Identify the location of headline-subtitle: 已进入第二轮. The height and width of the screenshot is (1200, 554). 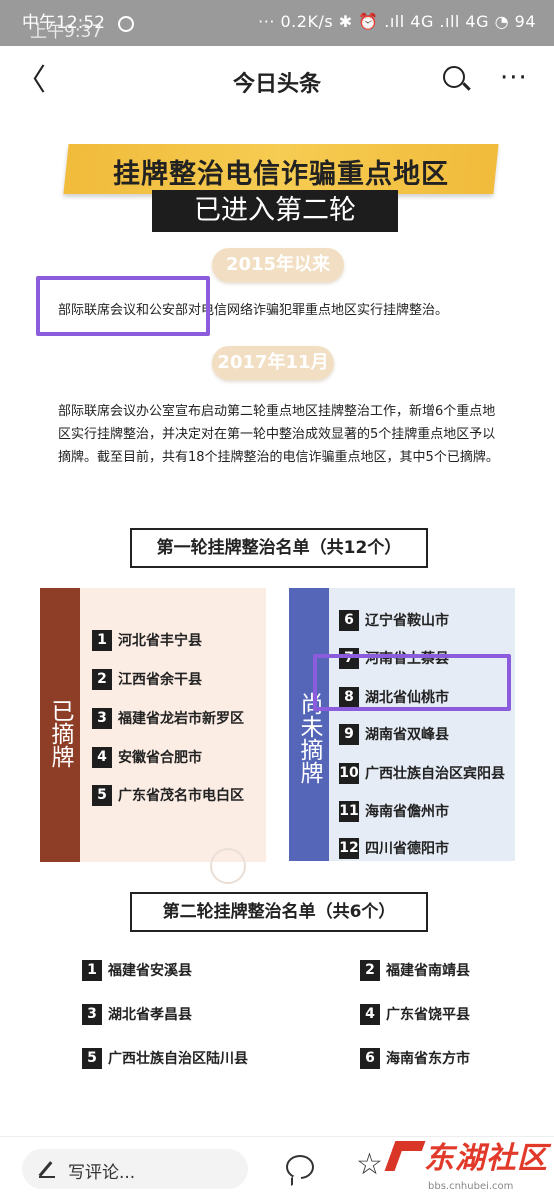
(275, 211).